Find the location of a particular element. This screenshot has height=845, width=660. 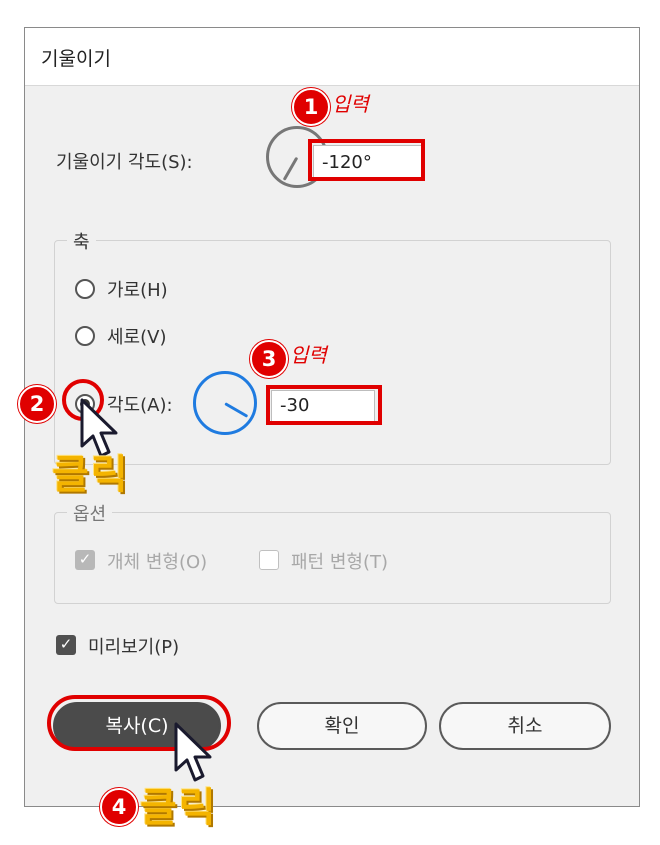

step2-click-label: 클릭 is located at coordinates (91, 475).